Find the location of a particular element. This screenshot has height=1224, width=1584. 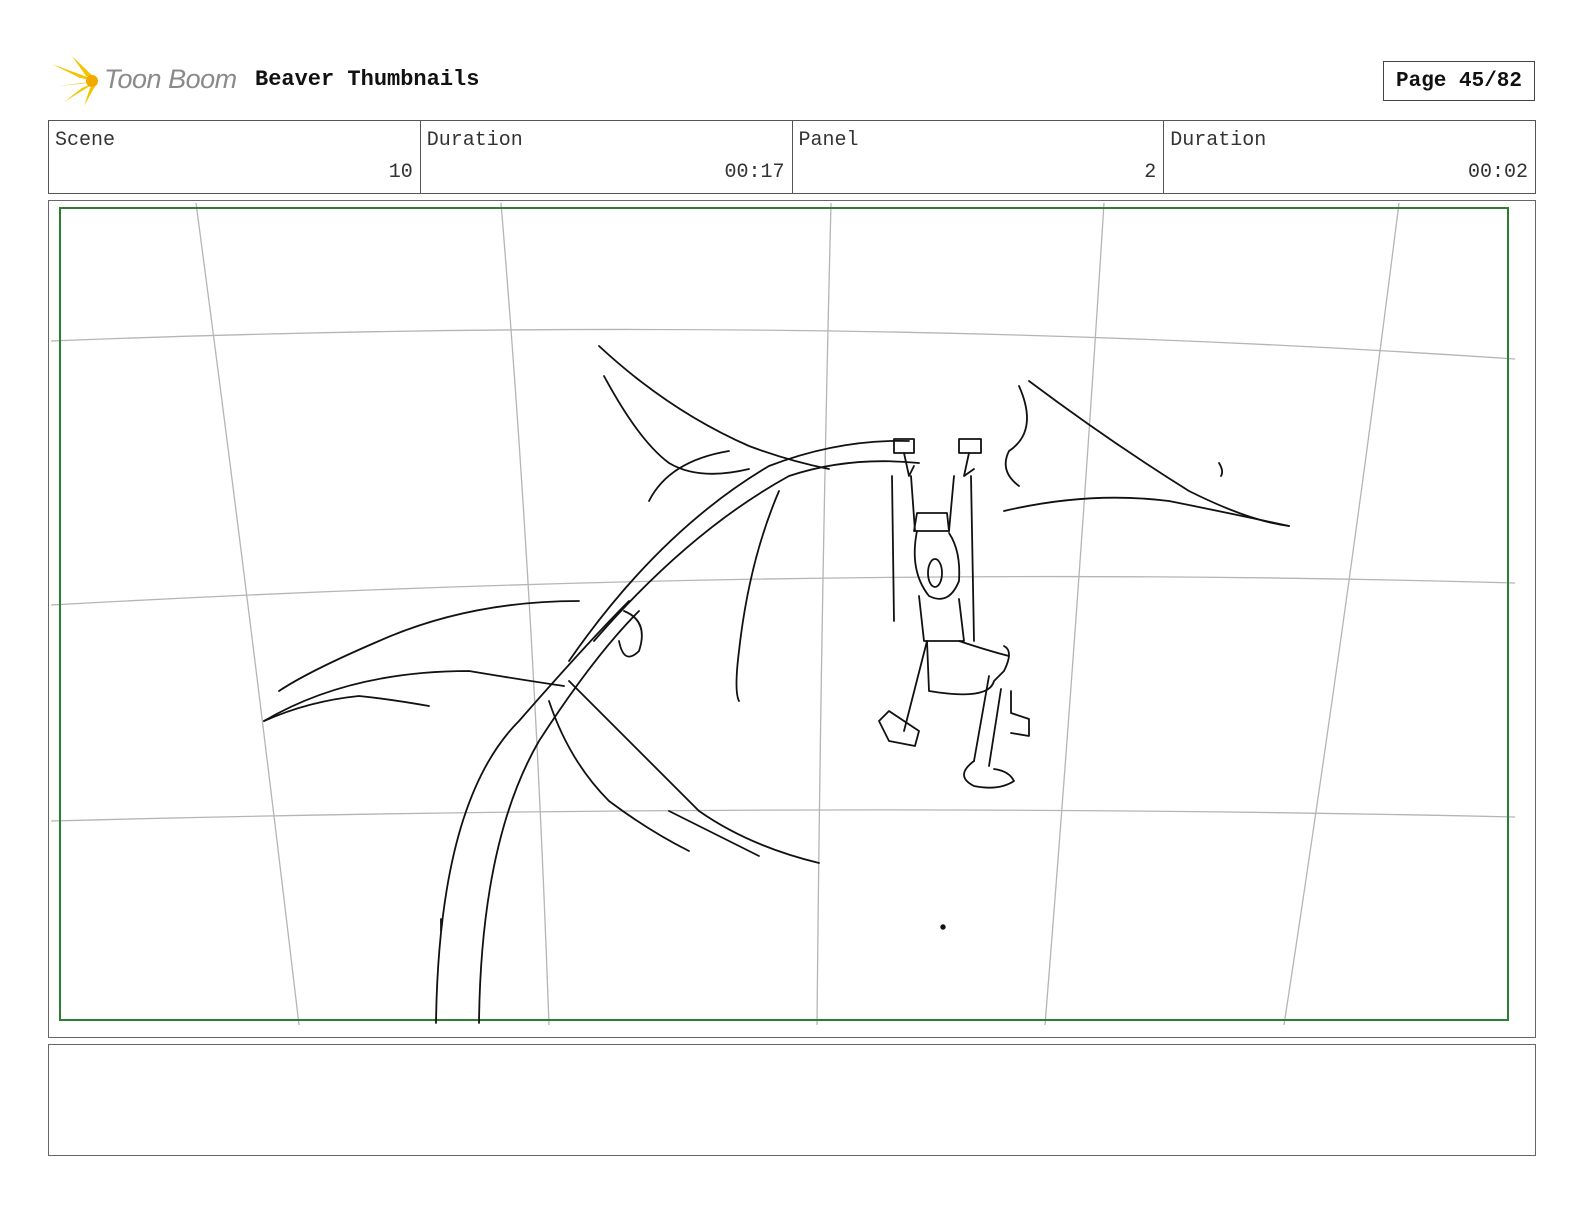

scene-value: 10 is located at coordinates (400, 172).